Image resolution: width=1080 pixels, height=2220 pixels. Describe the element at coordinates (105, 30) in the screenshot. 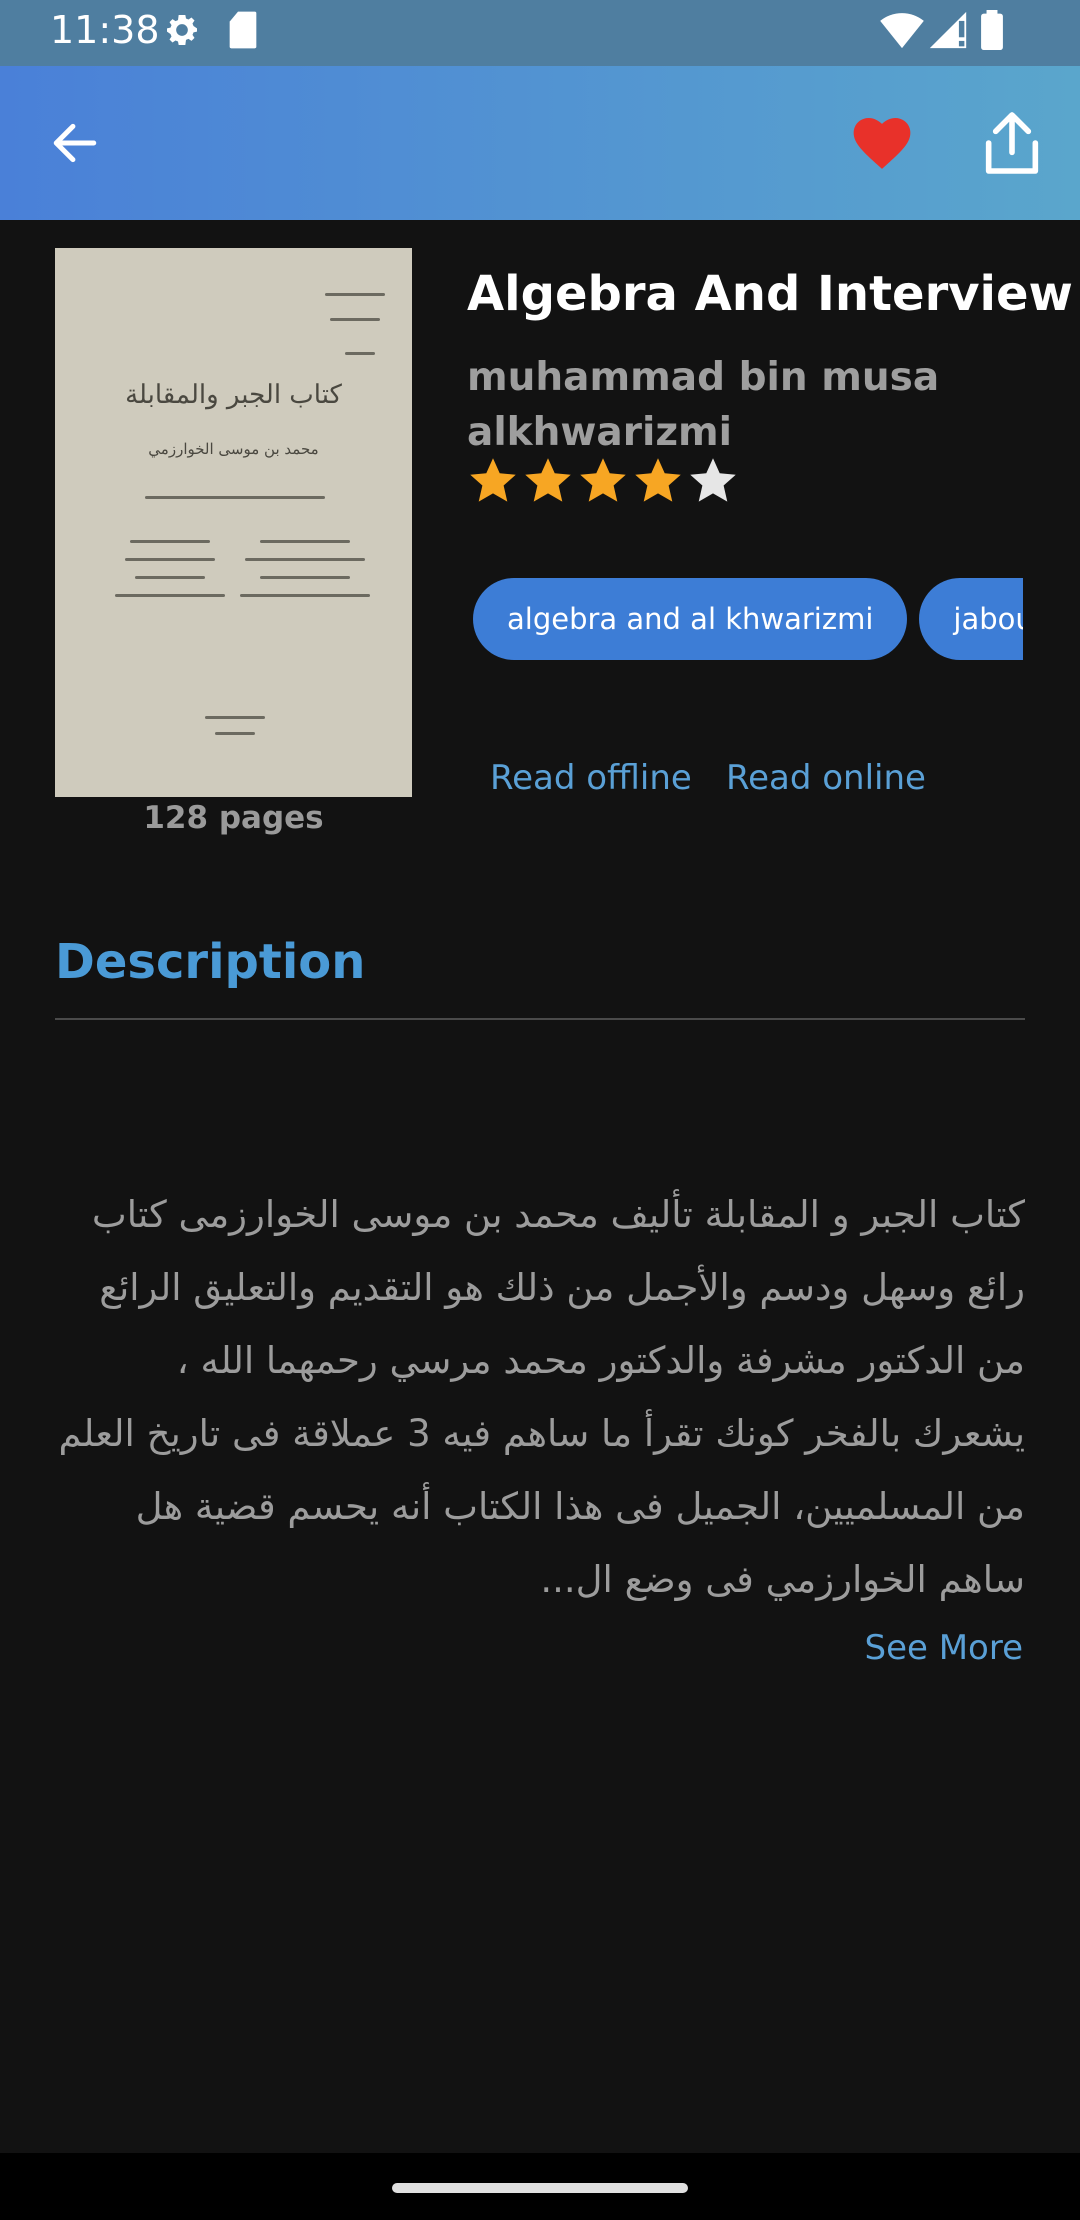

I see `status-time: 11:38` at that location.